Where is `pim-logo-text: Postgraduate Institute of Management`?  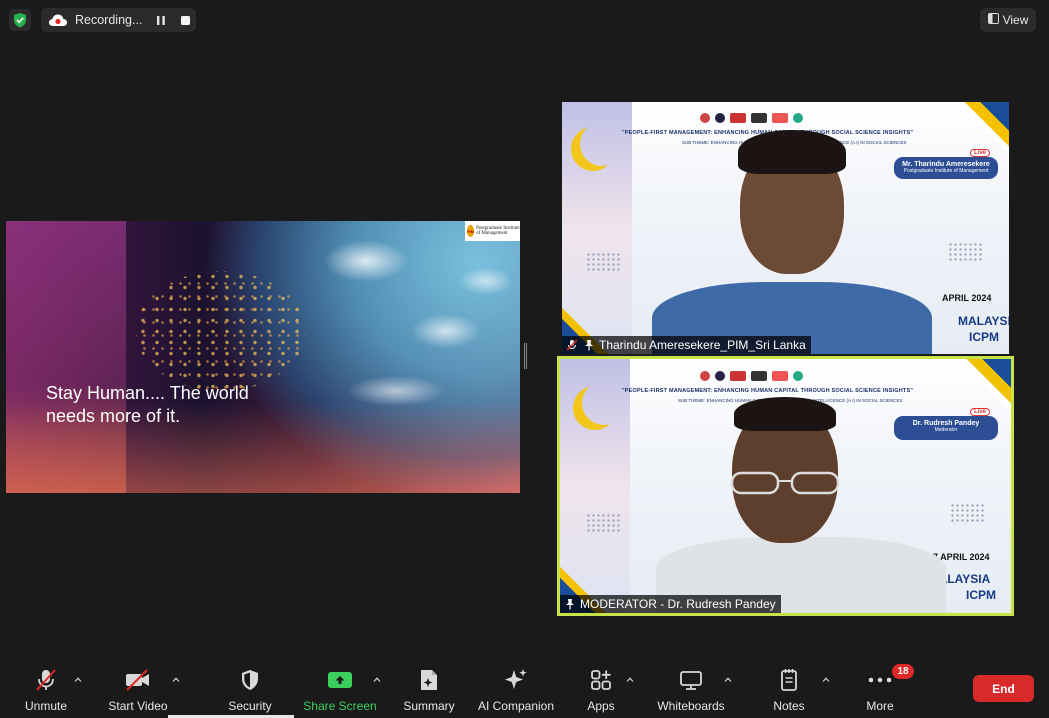
pim-logo-text: Postgraduate Institute of Management is located at coordinates (498, 231).